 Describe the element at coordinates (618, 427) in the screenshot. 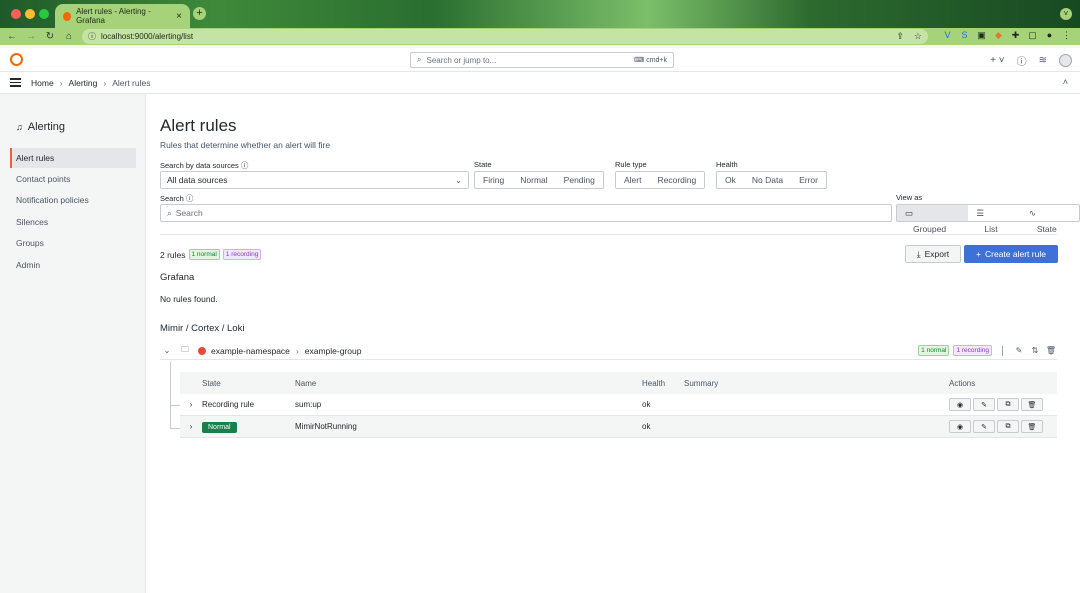

I see `table-row: › Normal MimirNotRunning ok ◉ ✎ ⧉ 🗑` at that location.